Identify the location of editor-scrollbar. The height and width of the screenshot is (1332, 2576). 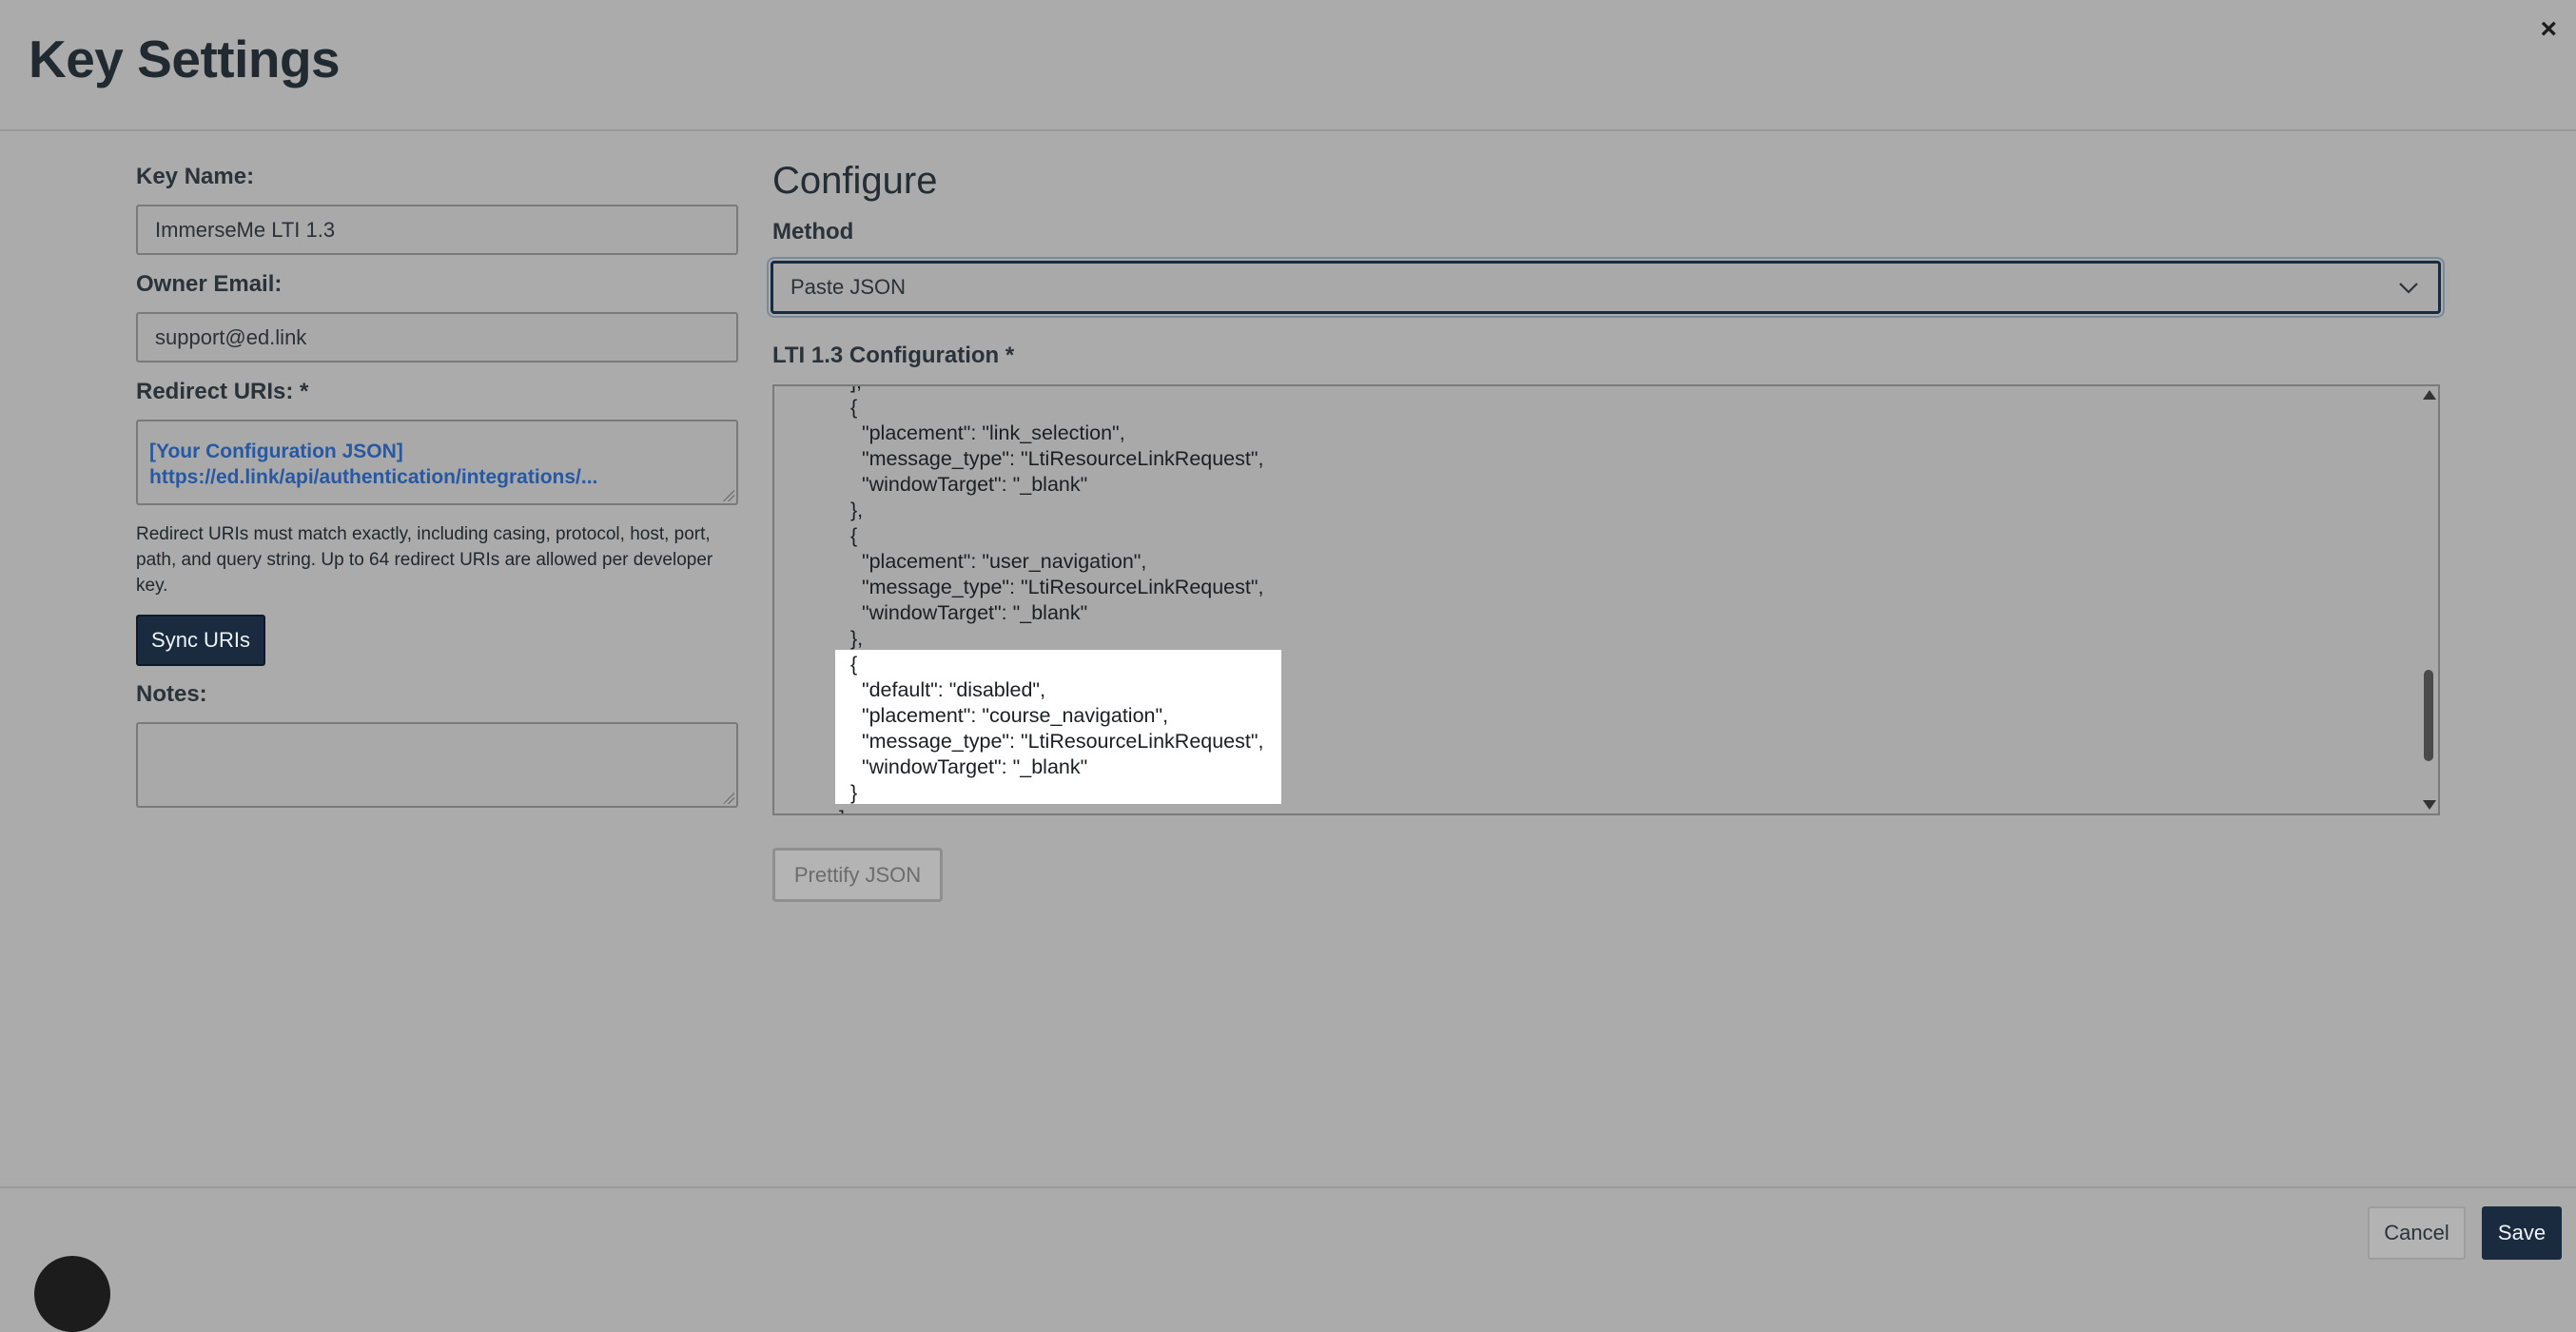
(2428, 599).